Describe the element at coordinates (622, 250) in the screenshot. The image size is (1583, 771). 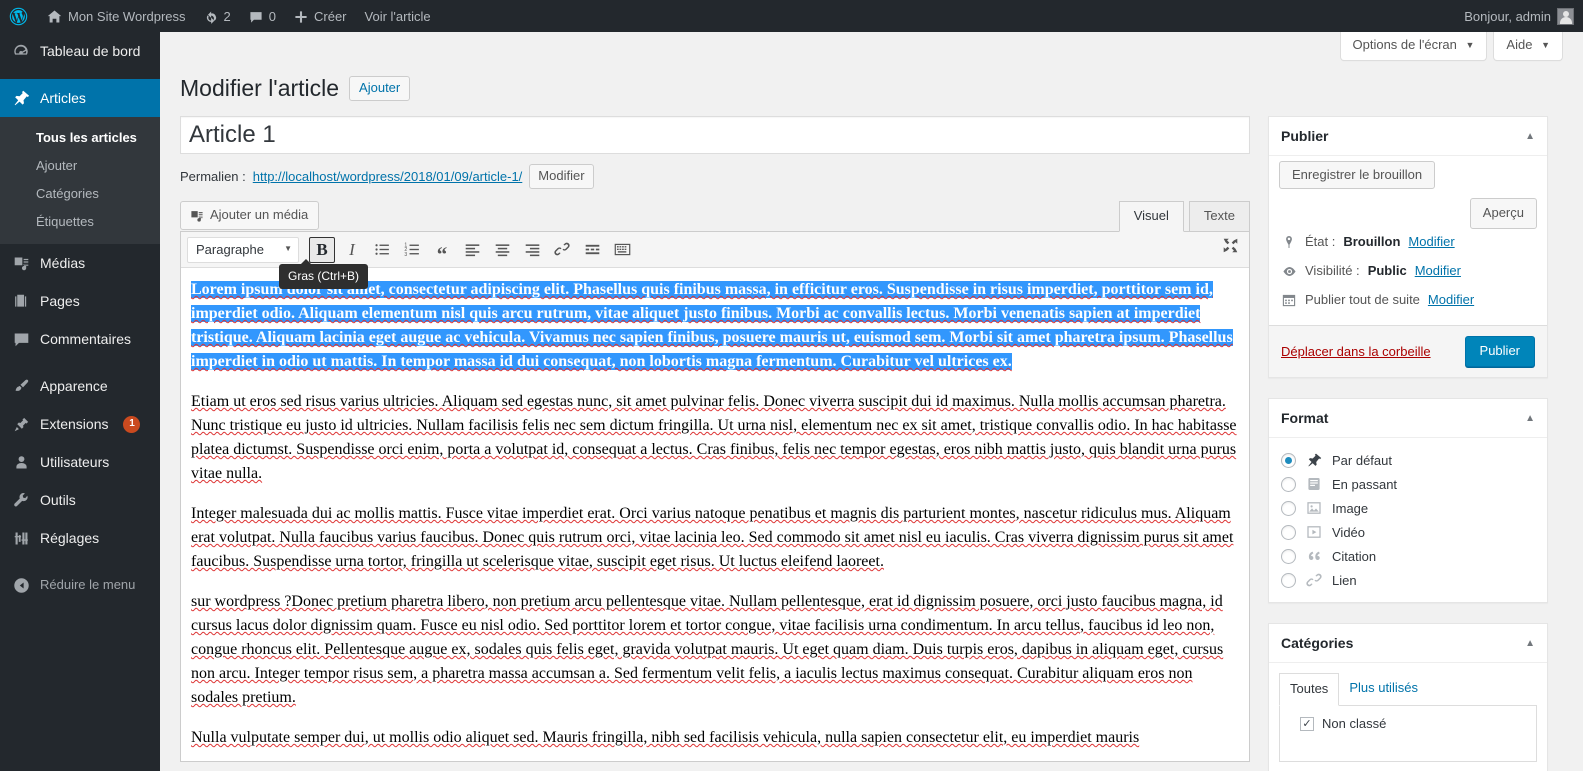
I see `toolbar-toggle-button` at that location.